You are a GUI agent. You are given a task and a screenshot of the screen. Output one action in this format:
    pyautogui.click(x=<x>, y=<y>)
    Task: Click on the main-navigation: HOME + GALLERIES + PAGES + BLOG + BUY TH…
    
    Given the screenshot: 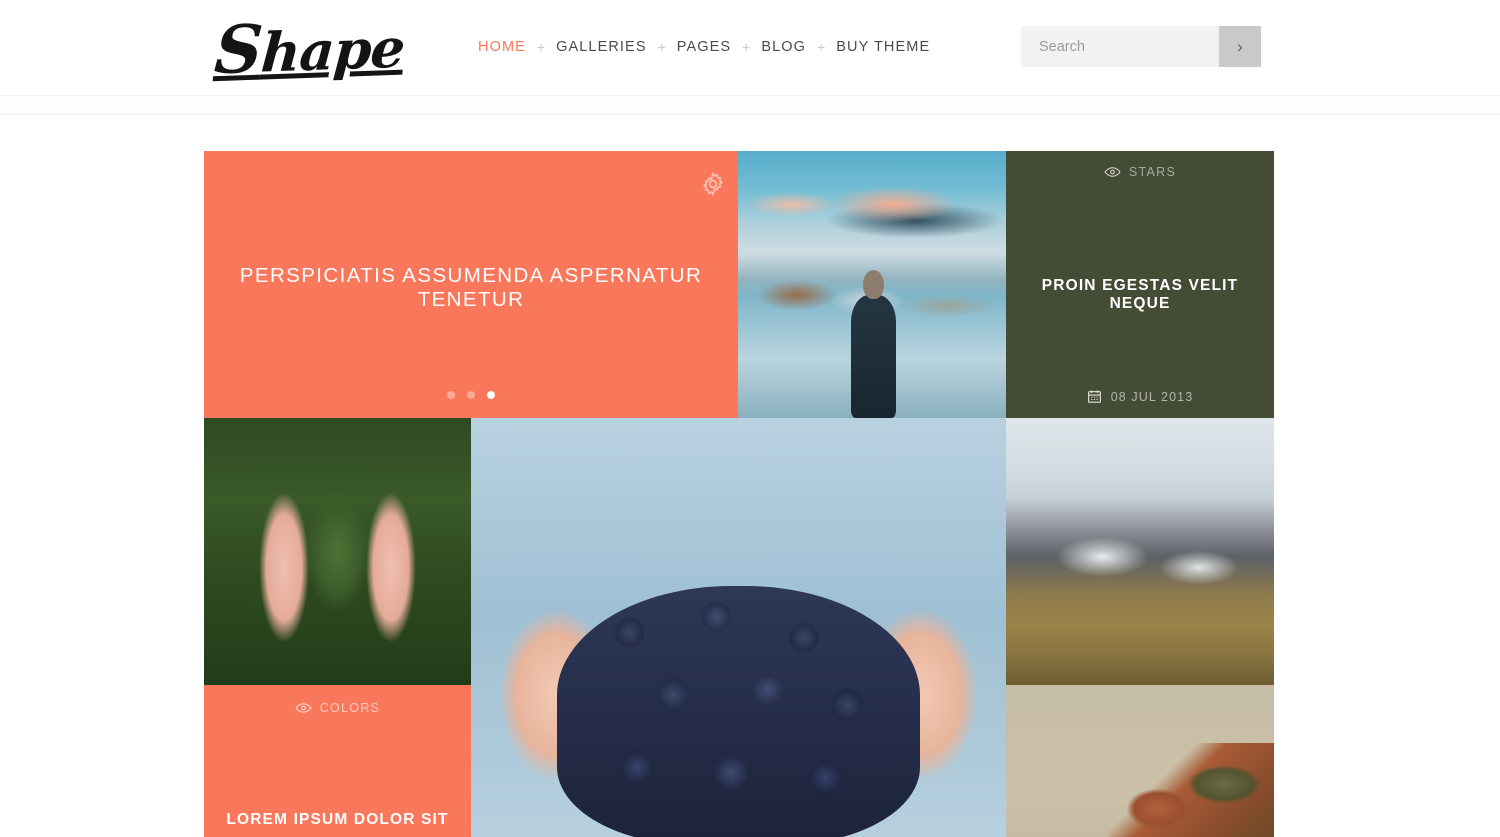 What is the action you would take?
    pyautogui.click(x=704, y=47)
    